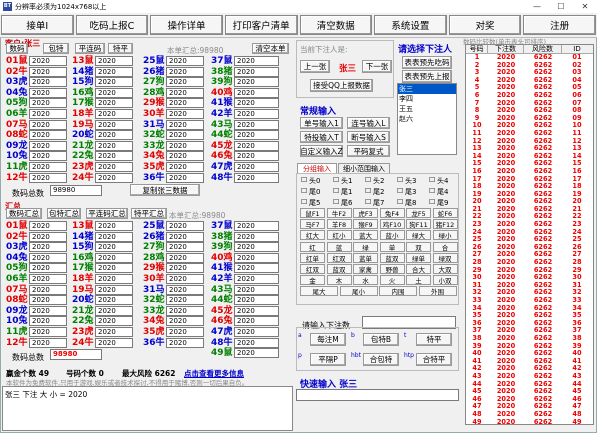 The image size is (597, 433). Describe the element at coordinates (506, 49) in the screenshot. I see `col-bet: 下注数` at that location.